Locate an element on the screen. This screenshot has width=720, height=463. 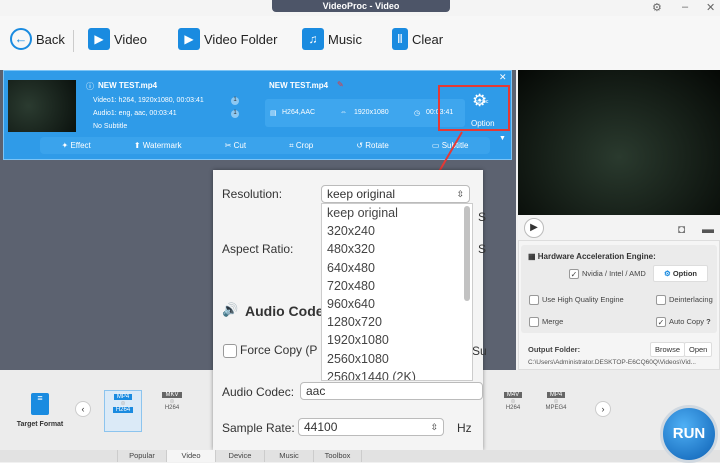
close-button: ✕ is located at coordinates (710, 7).